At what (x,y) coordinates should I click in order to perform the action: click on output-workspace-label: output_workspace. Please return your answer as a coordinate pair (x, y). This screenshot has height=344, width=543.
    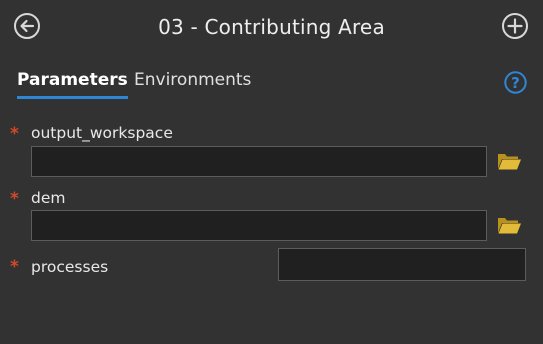
    Looking at the image, I should click on (102, 133).